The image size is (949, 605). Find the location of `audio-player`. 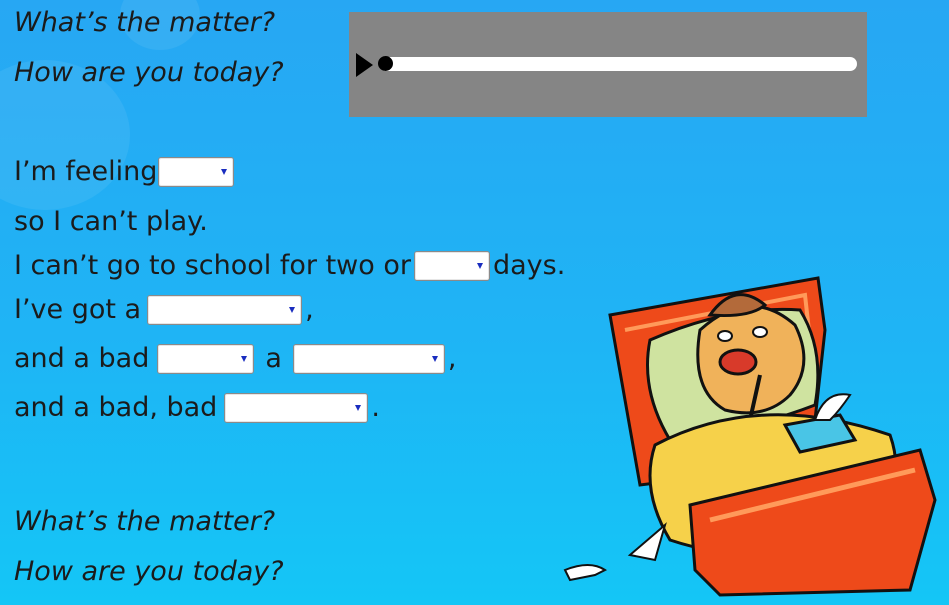

audio-player is located at coordinates (608, 64).